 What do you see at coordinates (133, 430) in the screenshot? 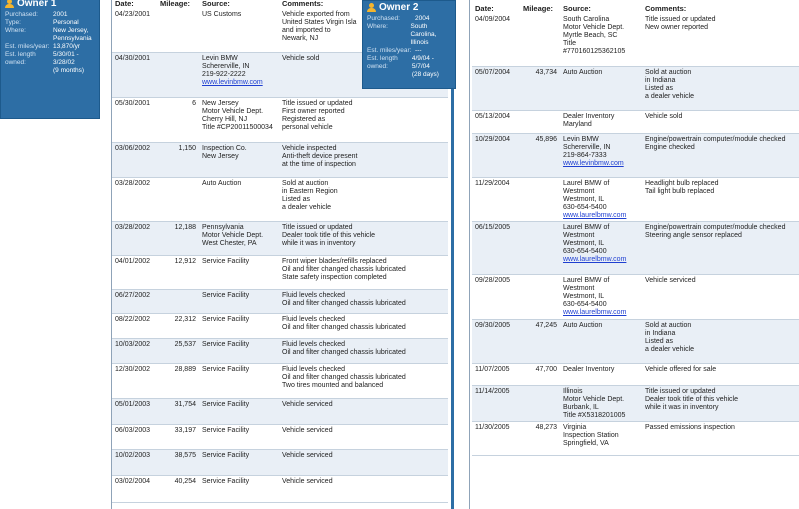
I see `record-date: 06/03/2003` at bounding box center [133, 430].